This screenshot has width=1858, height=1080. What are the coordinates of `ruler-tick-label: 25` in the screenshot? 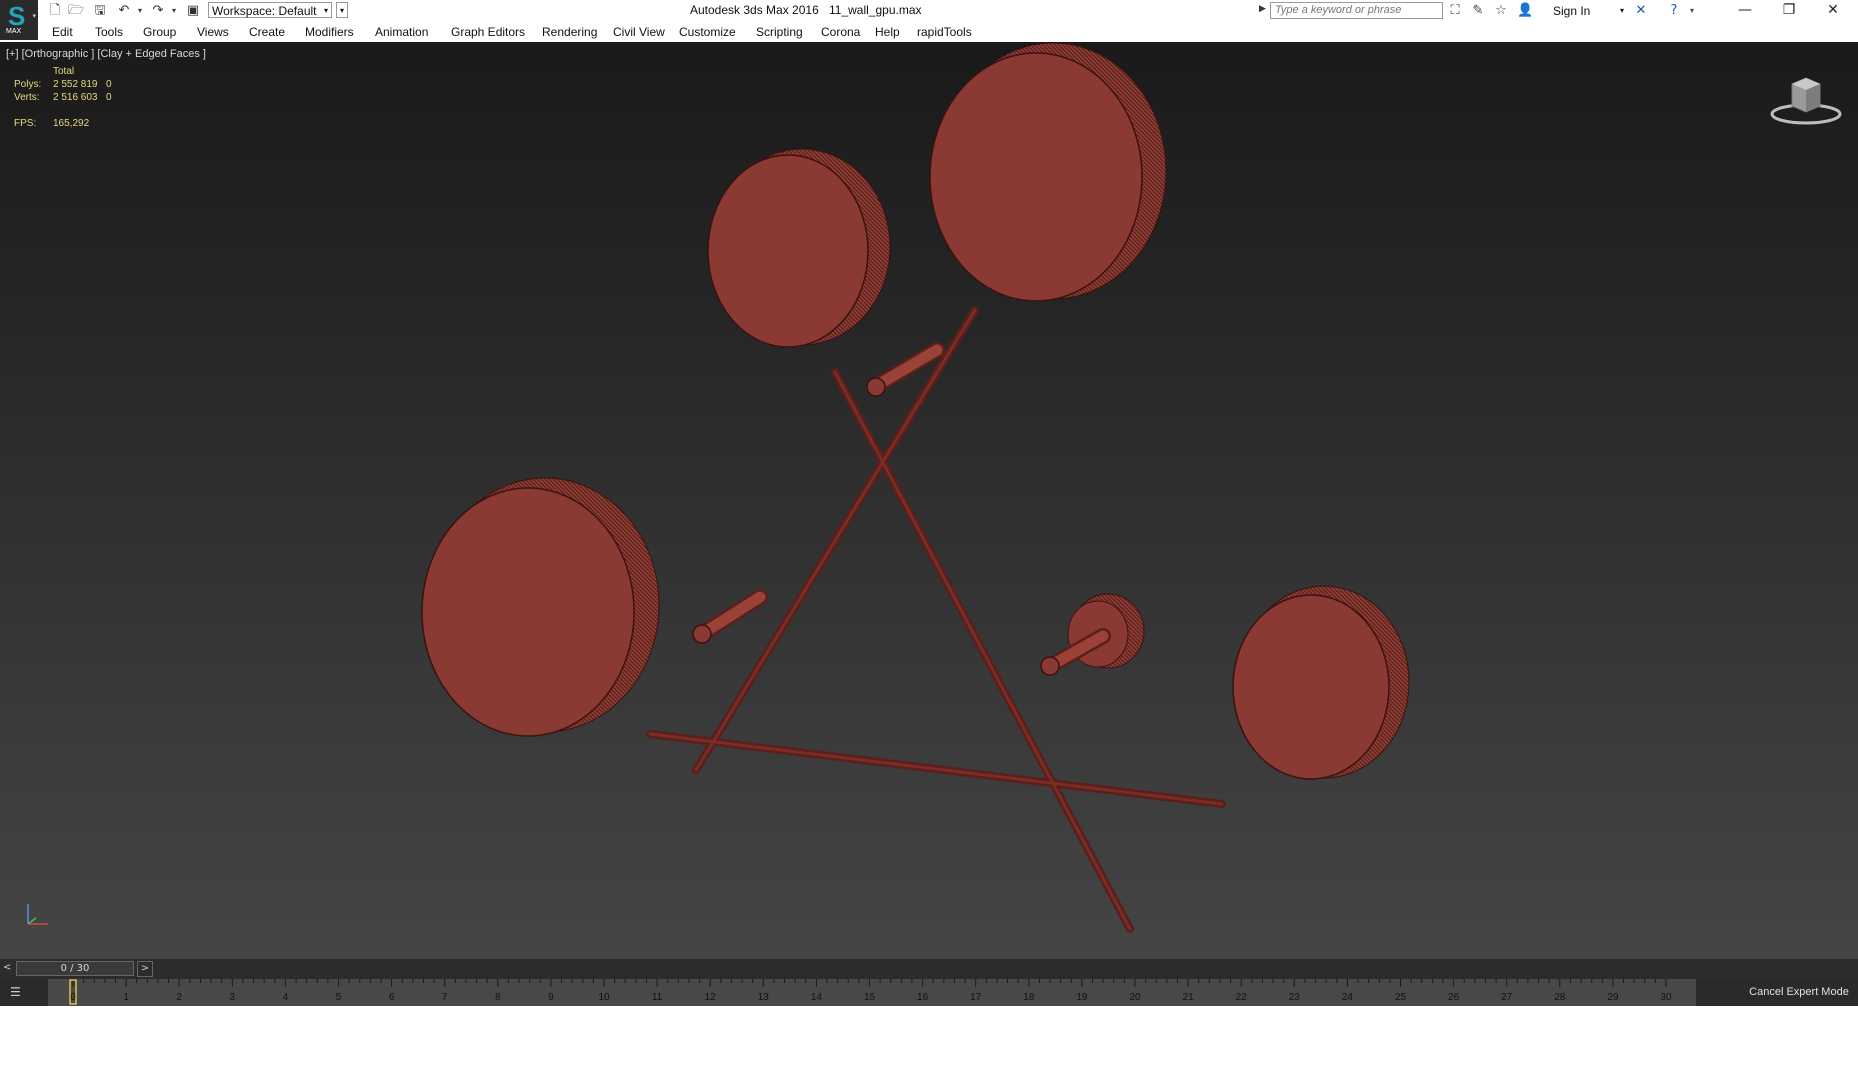 It's located at (1401, 997).